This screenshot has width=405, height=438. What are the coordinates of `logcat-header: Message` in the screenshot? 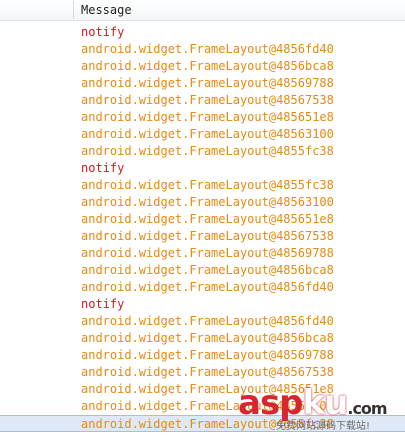 It's located at (202, 10).